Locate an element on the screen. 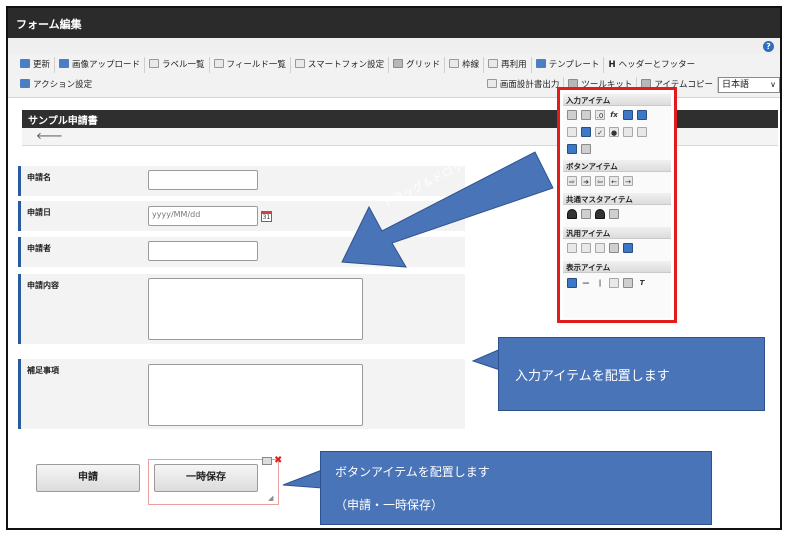 This screenshot has width=785, height=534. button-callout-line2: （申請・一時保存） is located at coordinates (389, 505).